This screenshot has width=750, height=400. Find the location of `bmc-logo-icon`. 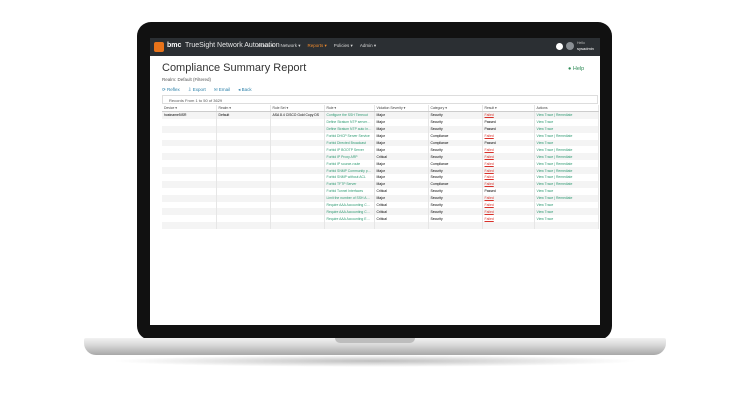

bmc-logo-icon is located at coordinates (159, 47).